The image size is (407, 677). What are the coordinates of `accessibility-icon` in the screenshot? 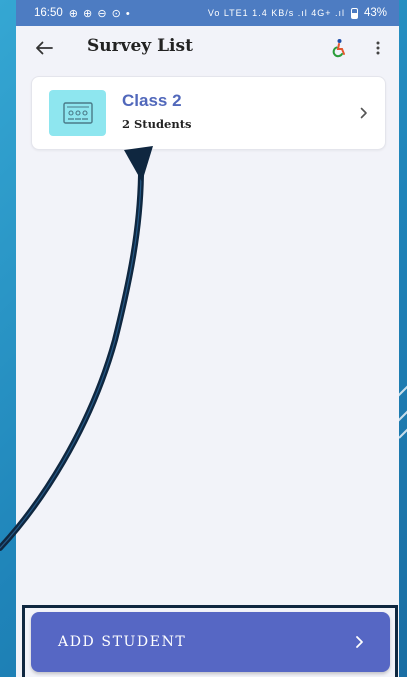 It's located at (338, 48).